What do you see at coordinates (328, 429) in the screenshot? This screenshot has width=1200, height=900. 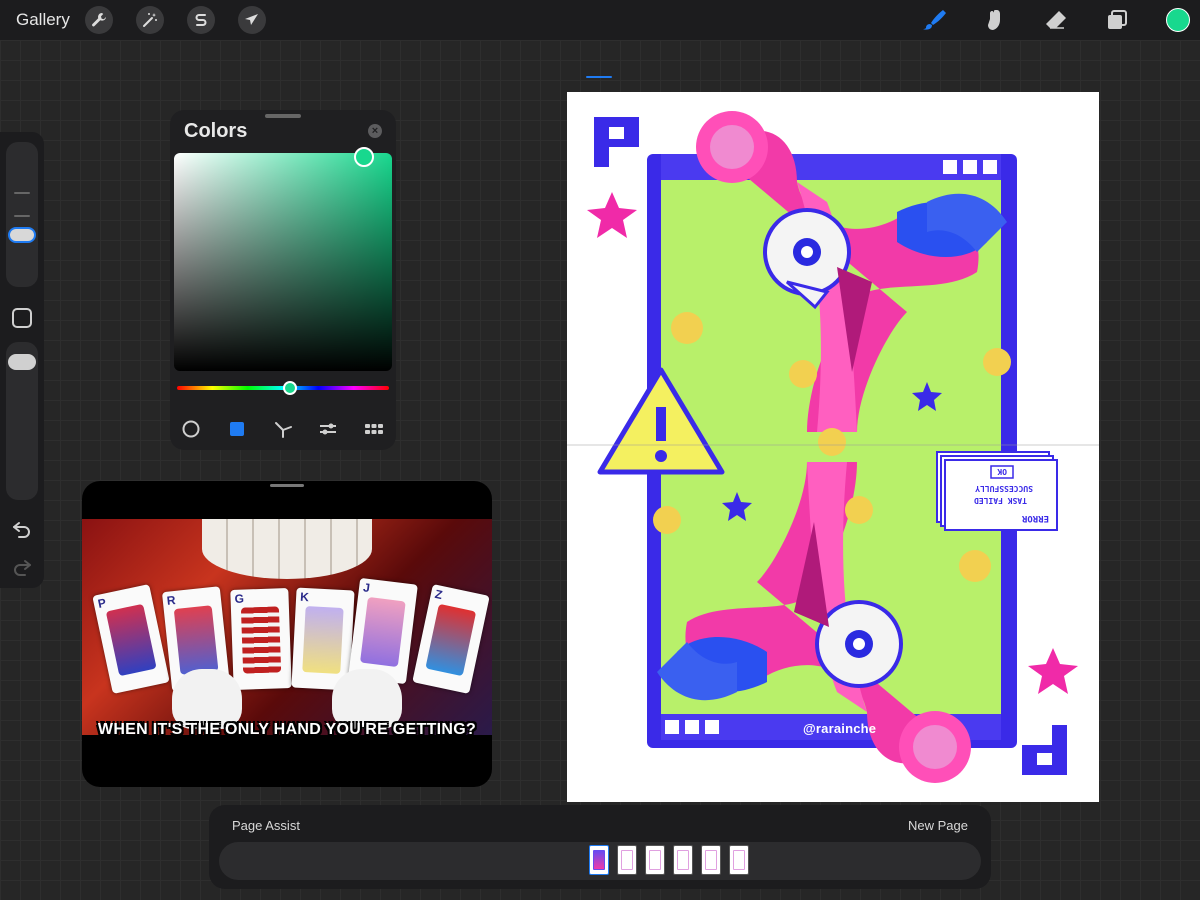 I see `value-sliders-icon` at bounding box center [328, 429].